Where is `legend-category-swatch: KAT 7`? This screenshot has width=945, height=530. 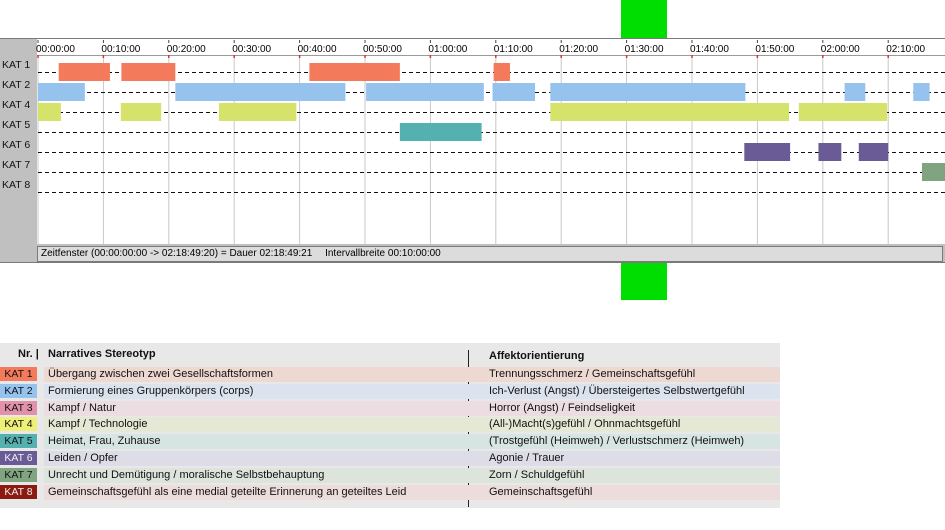 legend-category-swatch: KAT 7 is located at coordinates (18, 474).